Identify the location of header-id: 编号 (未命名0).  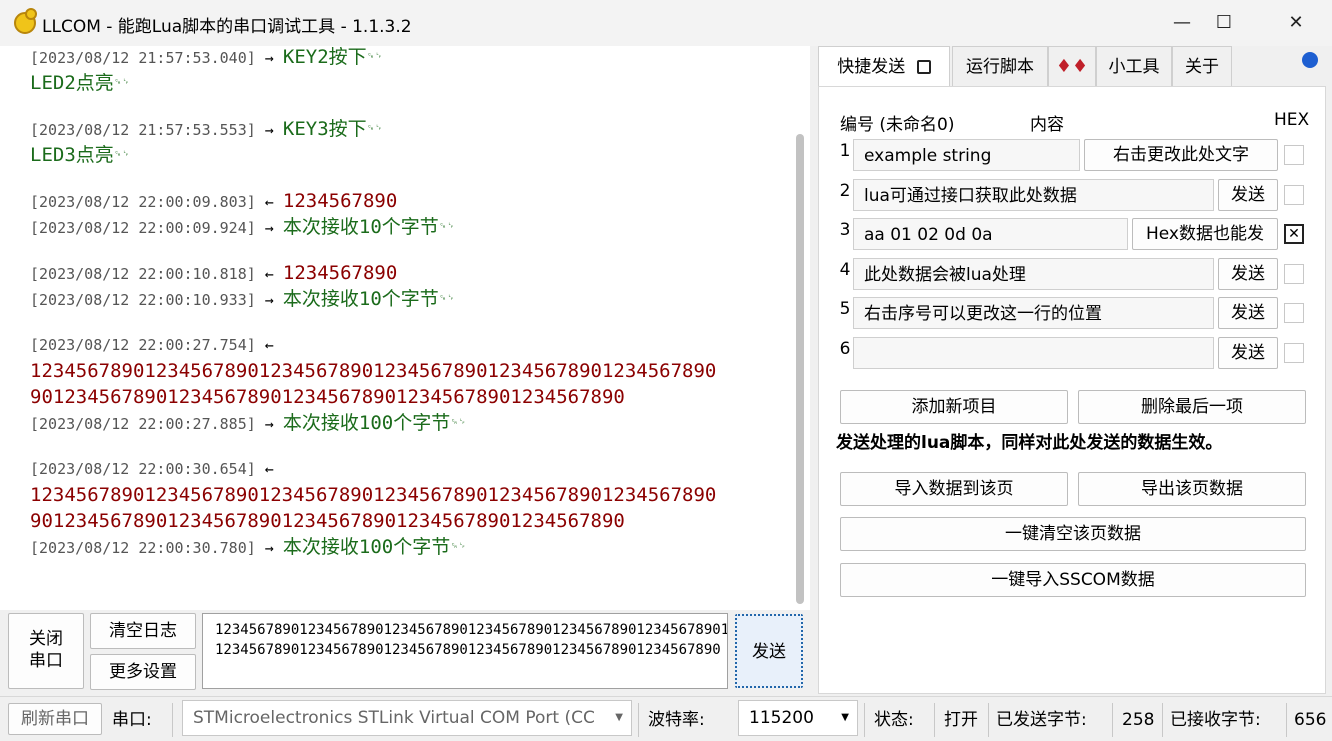
(897, 125).